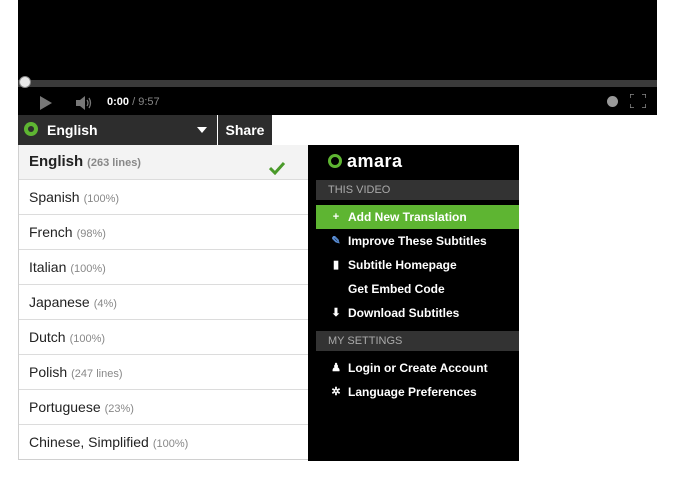  What do you see at coordinates (51, 232) in the screenshot?
I see `language-name: French` at bounding box center [51, 232].